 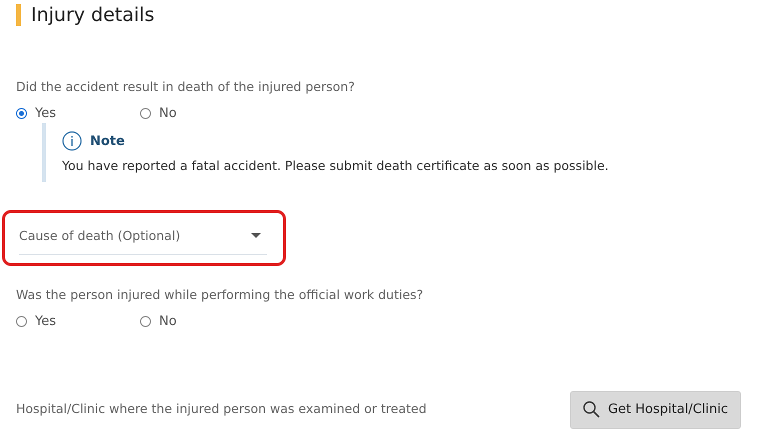 I want to click on dropdown-field: Cause of death (Optional), so click(x=143, y=239).